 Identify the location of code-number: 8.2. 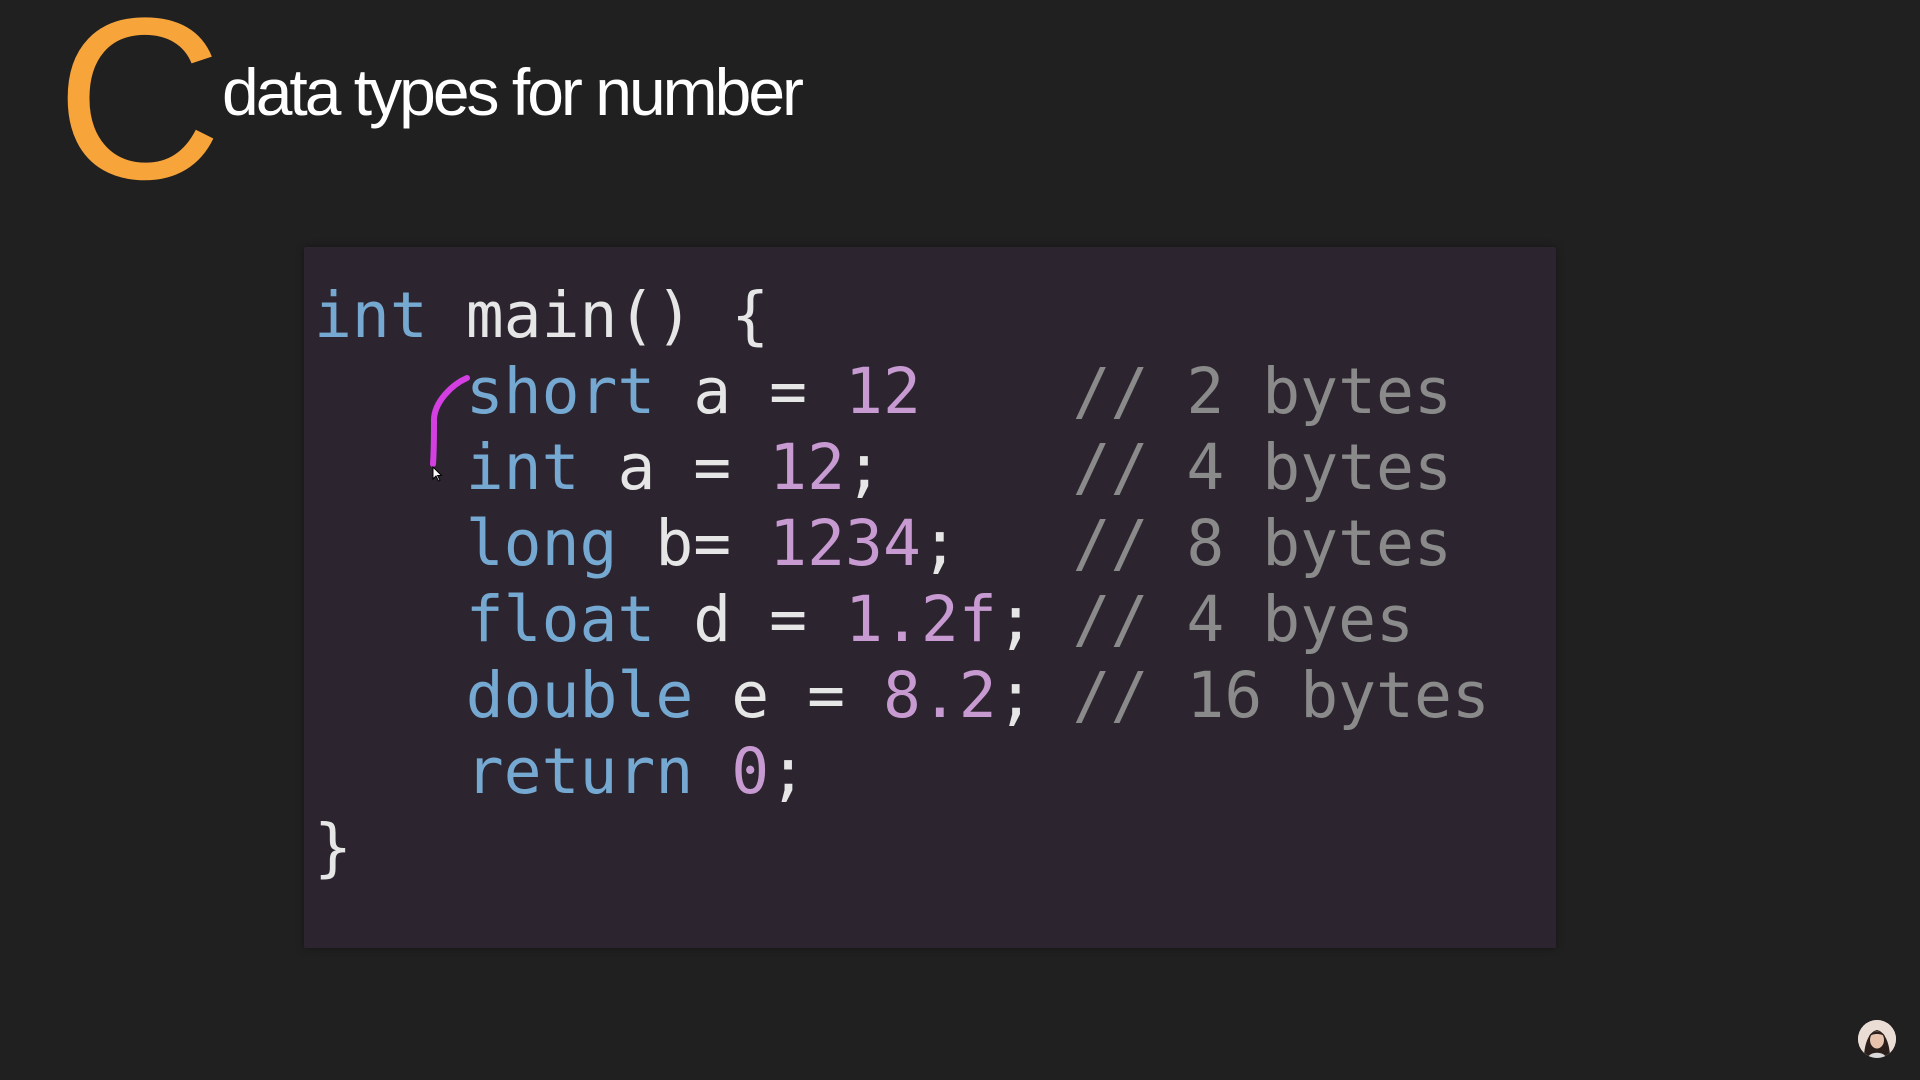
(939, 695).